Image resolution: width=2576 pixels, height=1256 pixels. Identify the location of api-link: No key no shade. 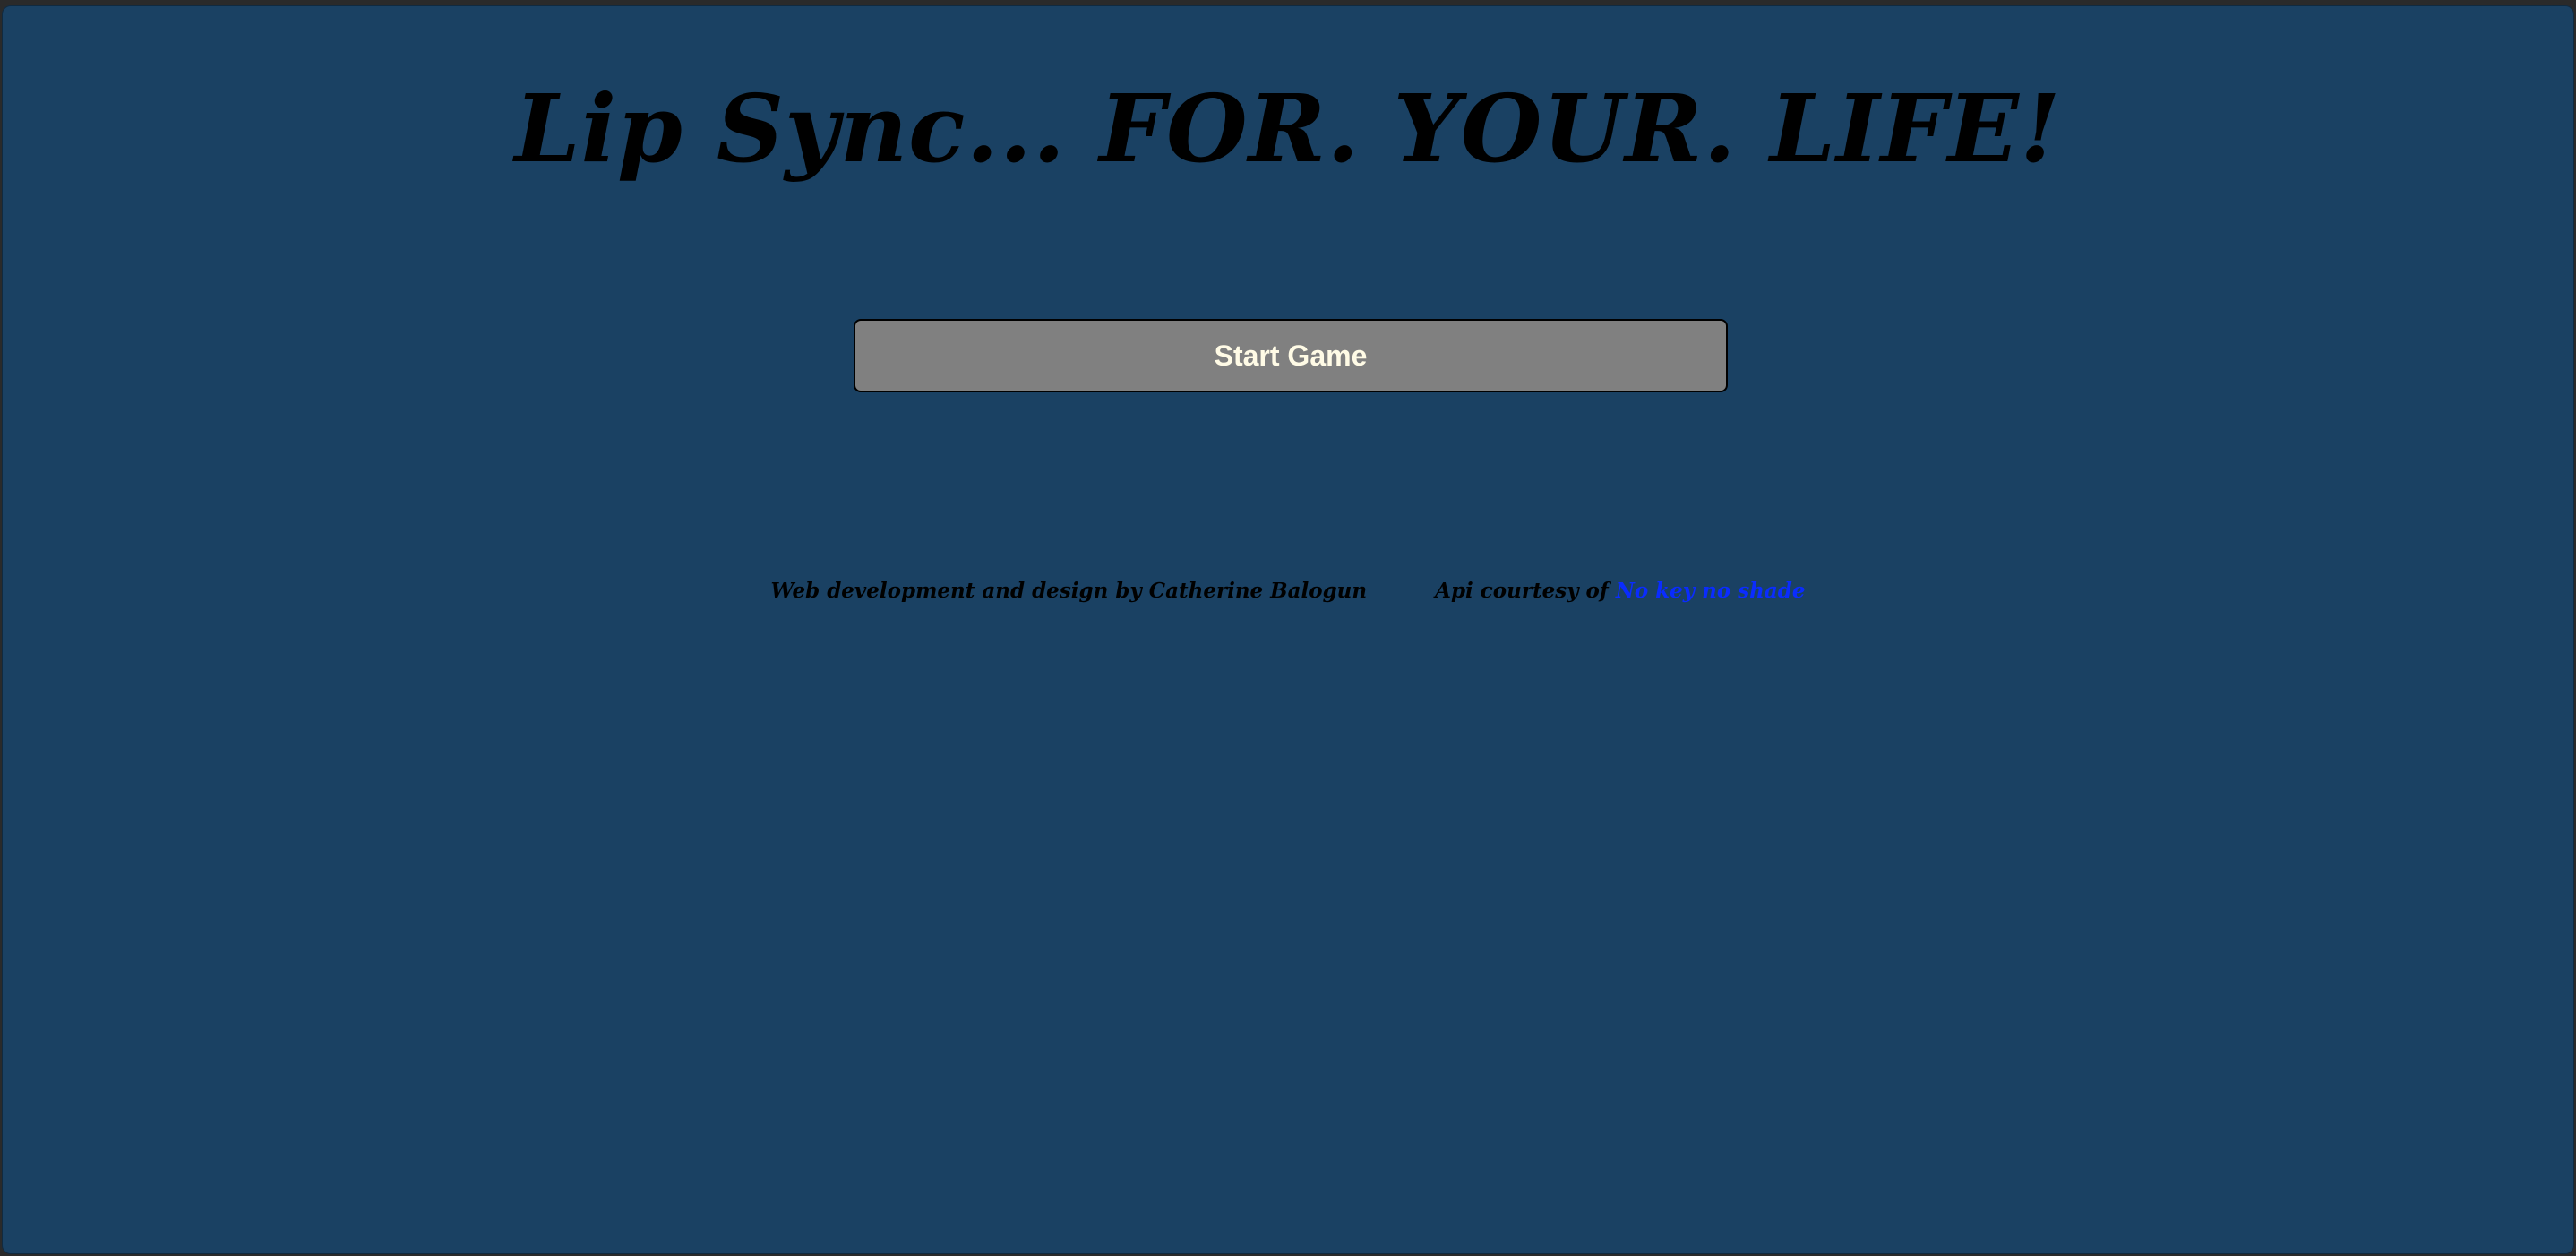
(1711, 591).